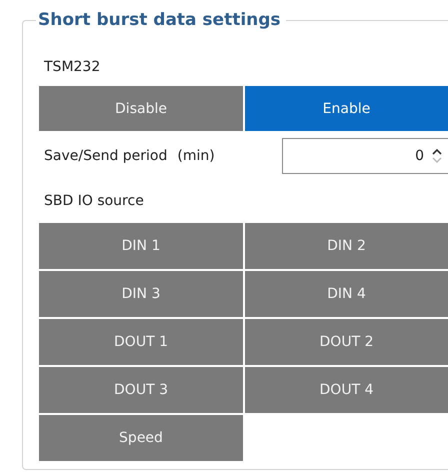 The image size is (448, 475). I want to click on source-button: DOUT 3, so click(141, 390).